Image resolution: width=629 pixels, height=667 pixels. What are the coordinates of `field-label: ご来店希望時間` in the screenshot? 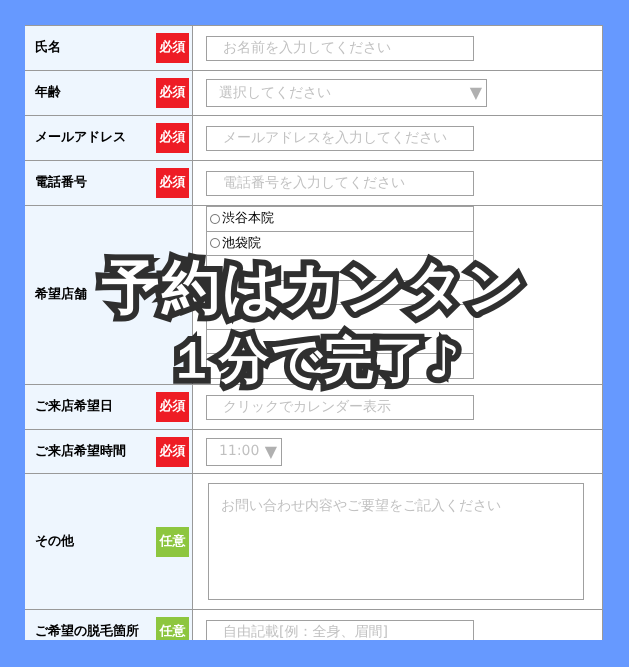 It's located at (80, 451).